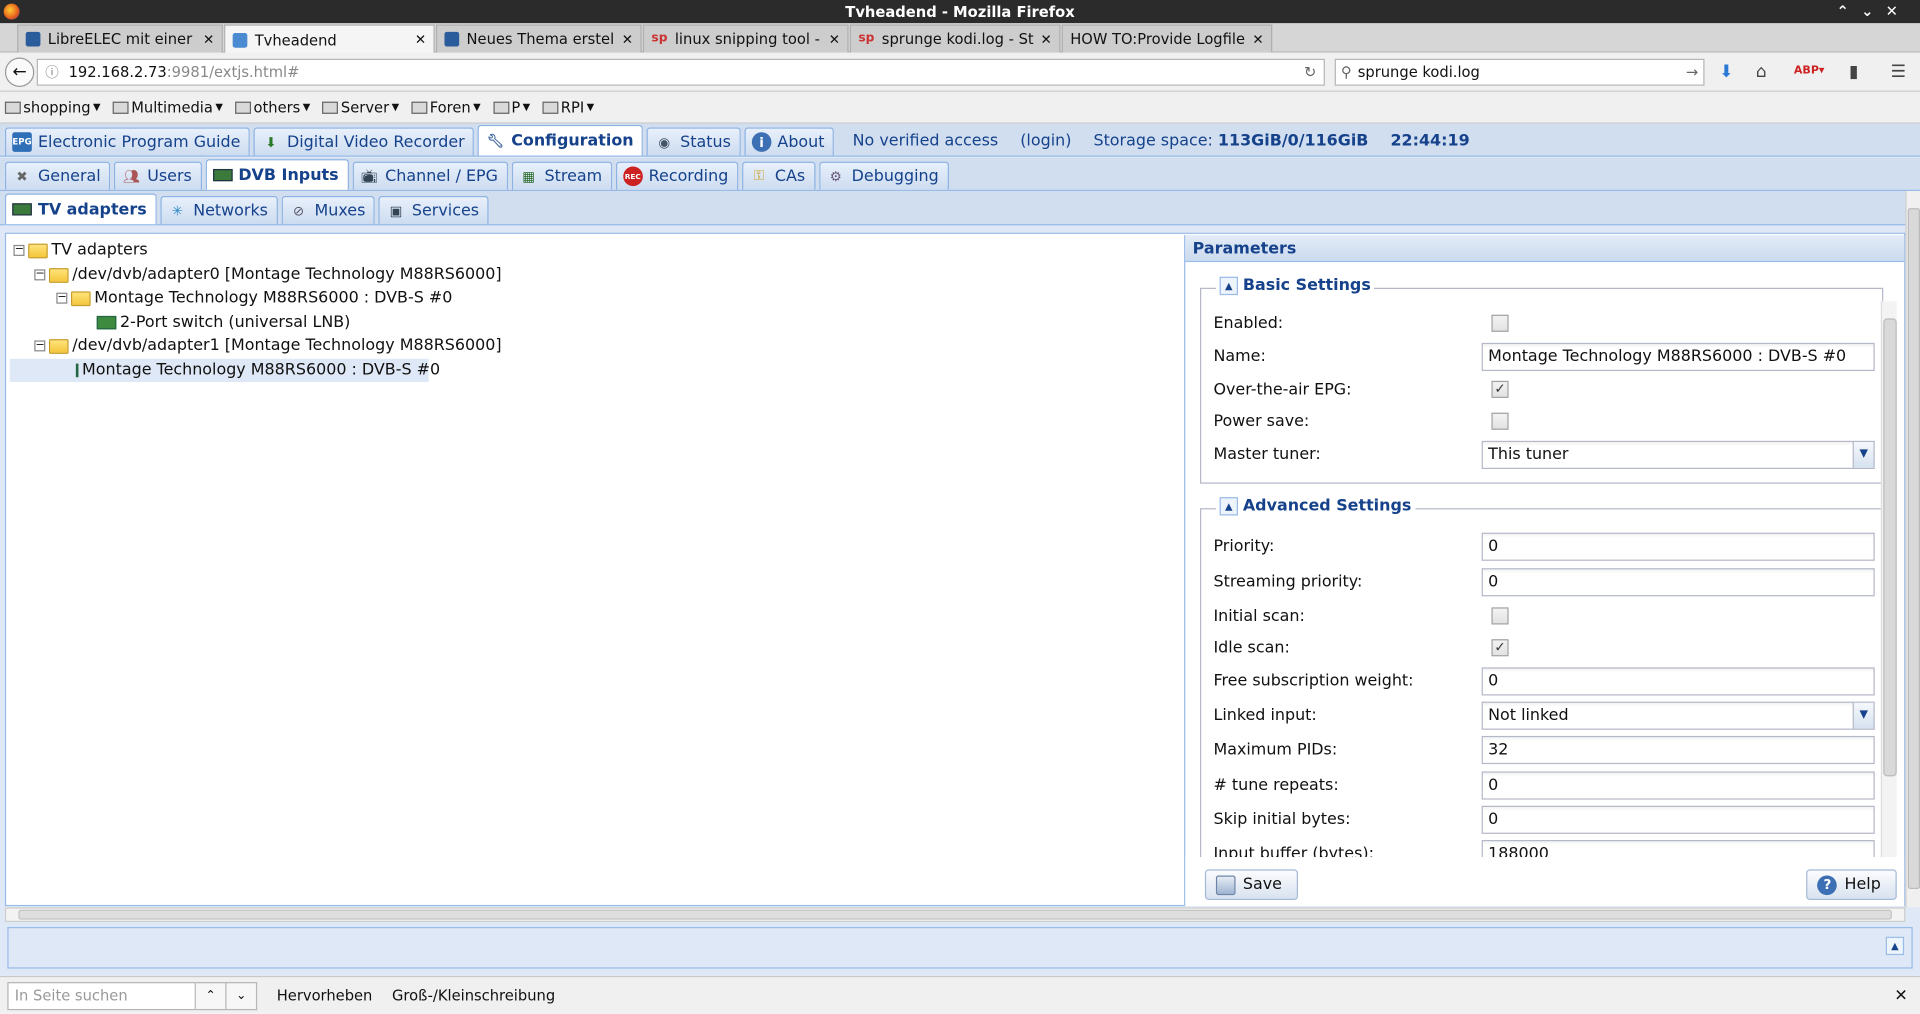 Image resolution: width=1920 pixels, height=1014 pixels. Describe the element at coordinates (1809, 71) in the screenshot. I see `adblock-icon: ABP▾` at that location.